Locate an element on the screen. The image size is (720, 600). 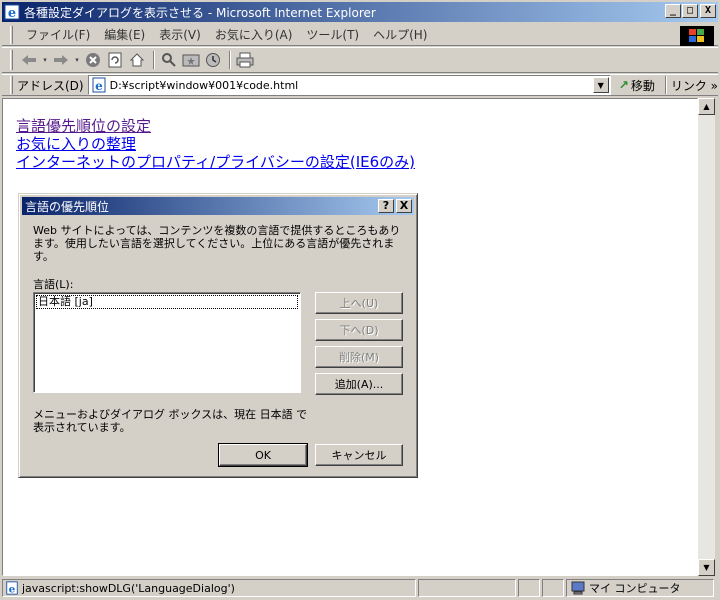
windows-logo-icon is located at coordinates (697, 36).